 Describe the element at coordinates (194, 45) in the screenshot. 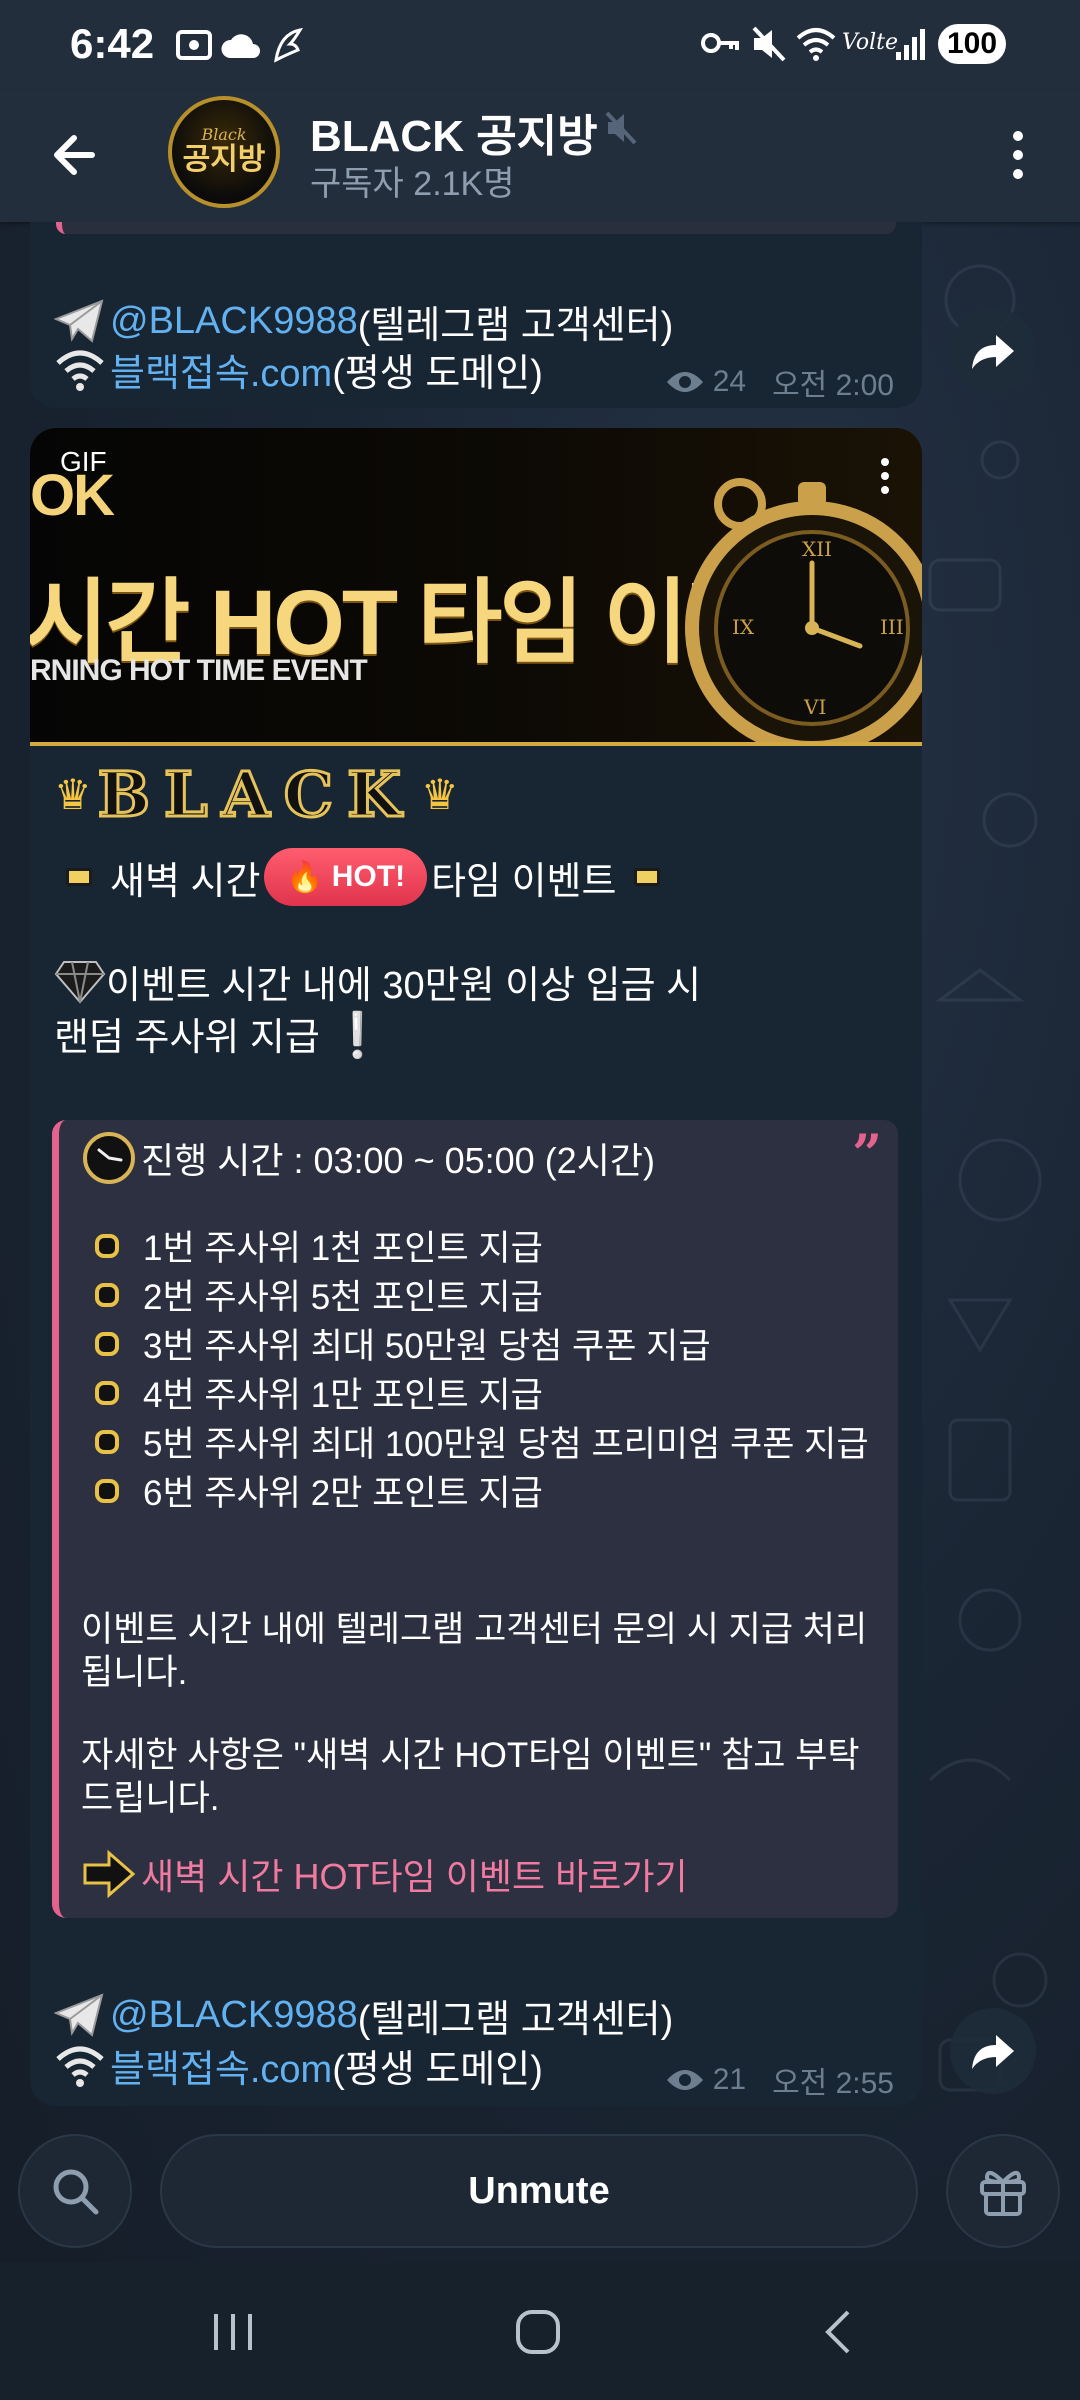

I see `screenshot-icon` at that location.